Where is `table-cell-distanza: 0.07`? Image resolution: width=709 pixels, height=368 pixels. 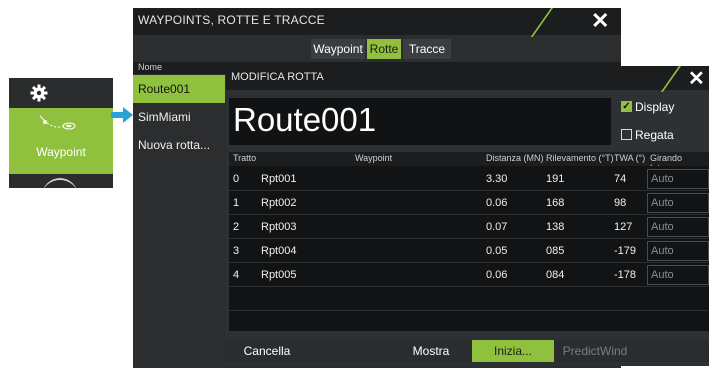 table-cell-distanza: 0.07 is located at coordinates (497, 227).